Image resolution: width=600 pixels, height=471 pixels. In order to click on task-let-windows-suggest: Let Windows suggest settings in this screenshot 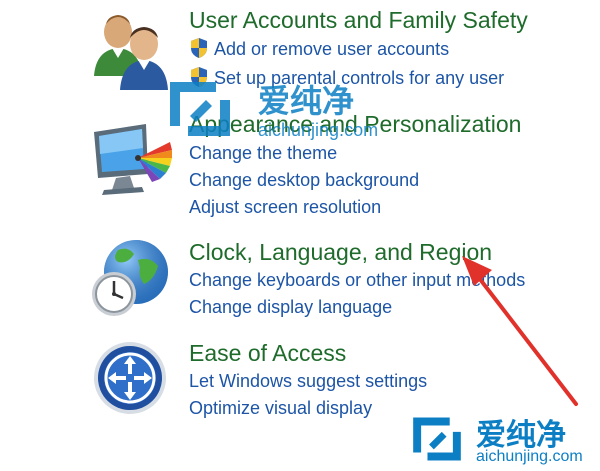, I will do `click(308, 381)`.